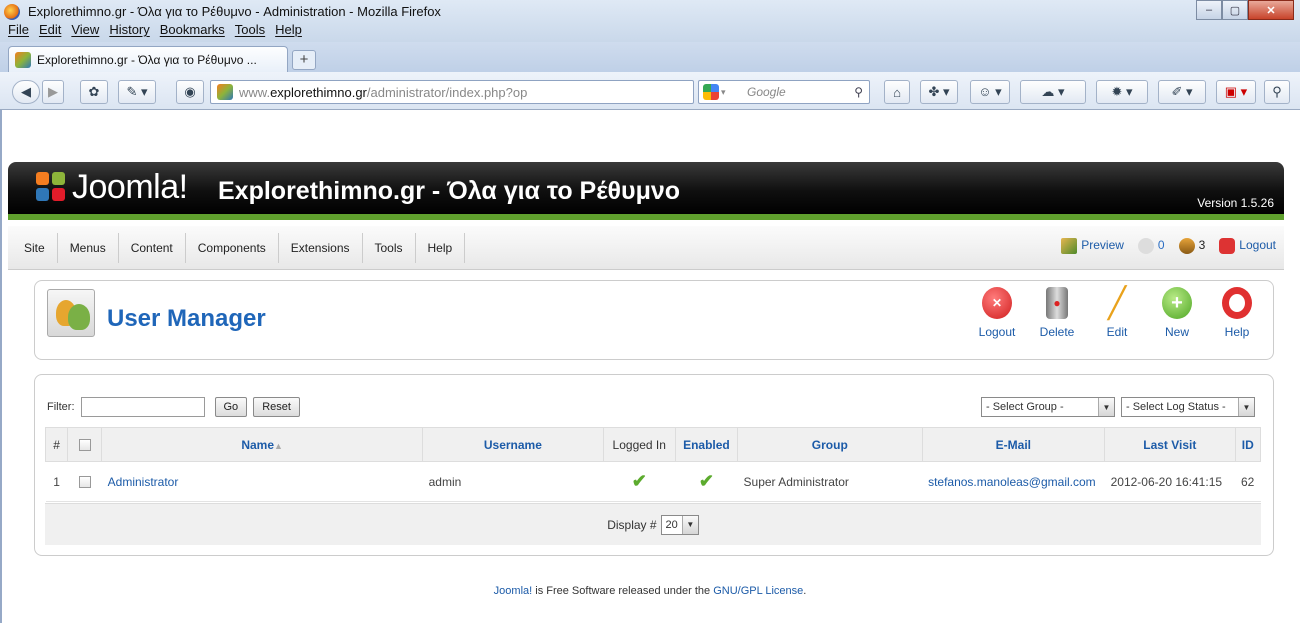 This screenshot has height=623, width=1300. Describe the element at coordinates (288, 32) in the screenshot. I see `menu-help: Help` at that location.